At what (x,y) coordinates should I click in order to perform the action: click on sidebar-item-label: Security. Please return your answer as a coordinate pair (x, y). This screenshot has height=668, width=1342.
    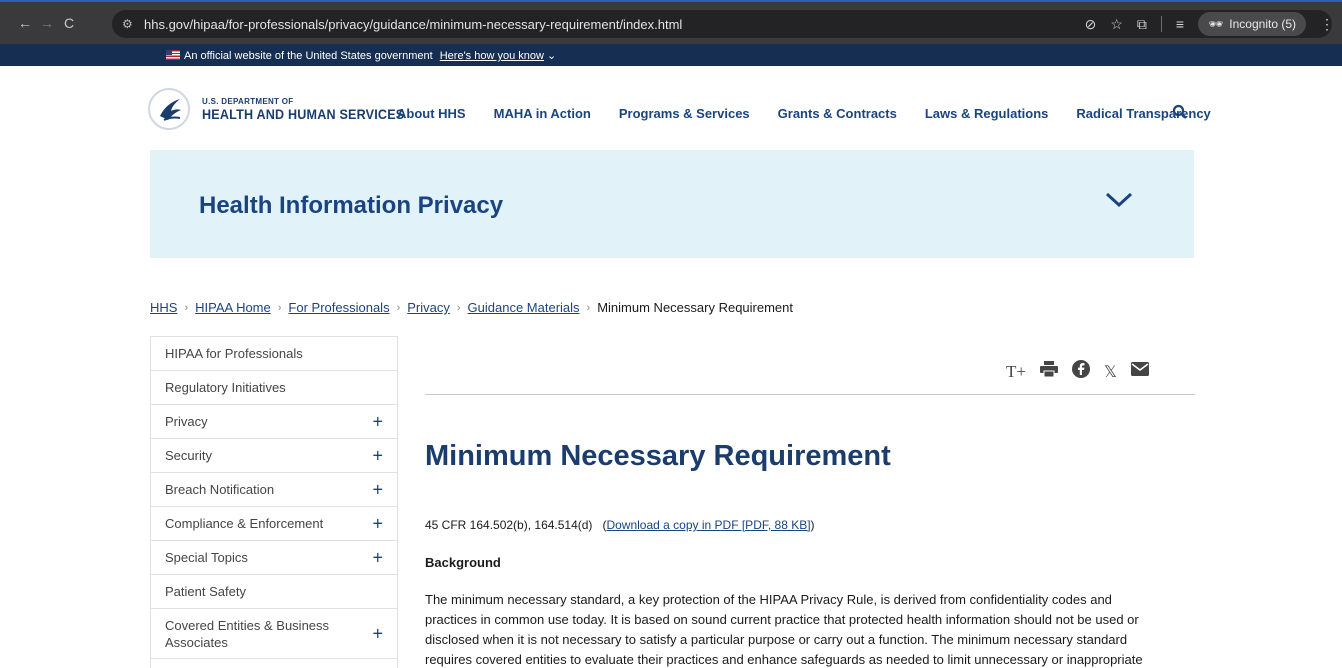
    Looking at the image, I should click on (188, 455).